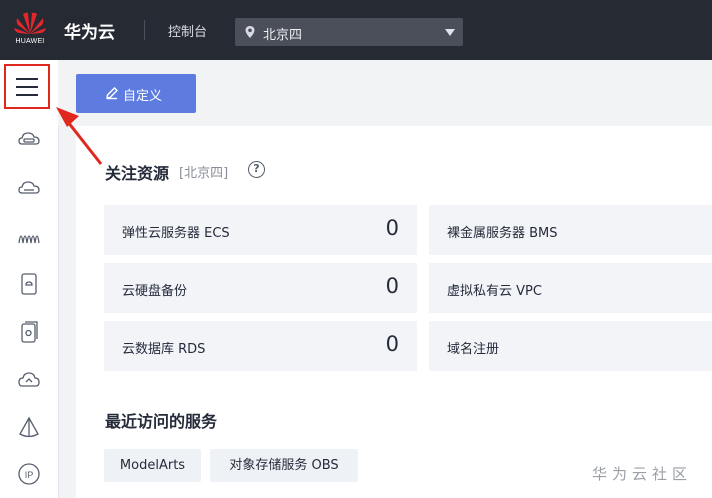  What do you see at coordinates (29, 332) in the screenshot?
I see `device-icon` at bounding box center [29, 332].